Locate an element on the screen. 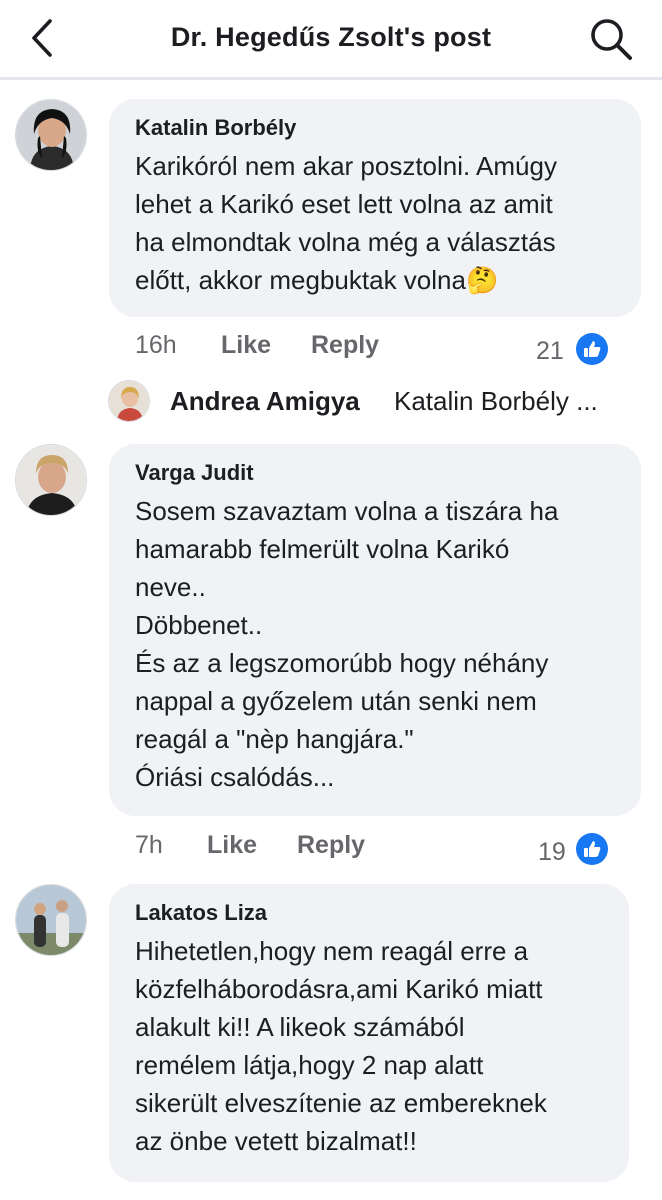  back-arrow-icon is located at coordinates (42, 38).